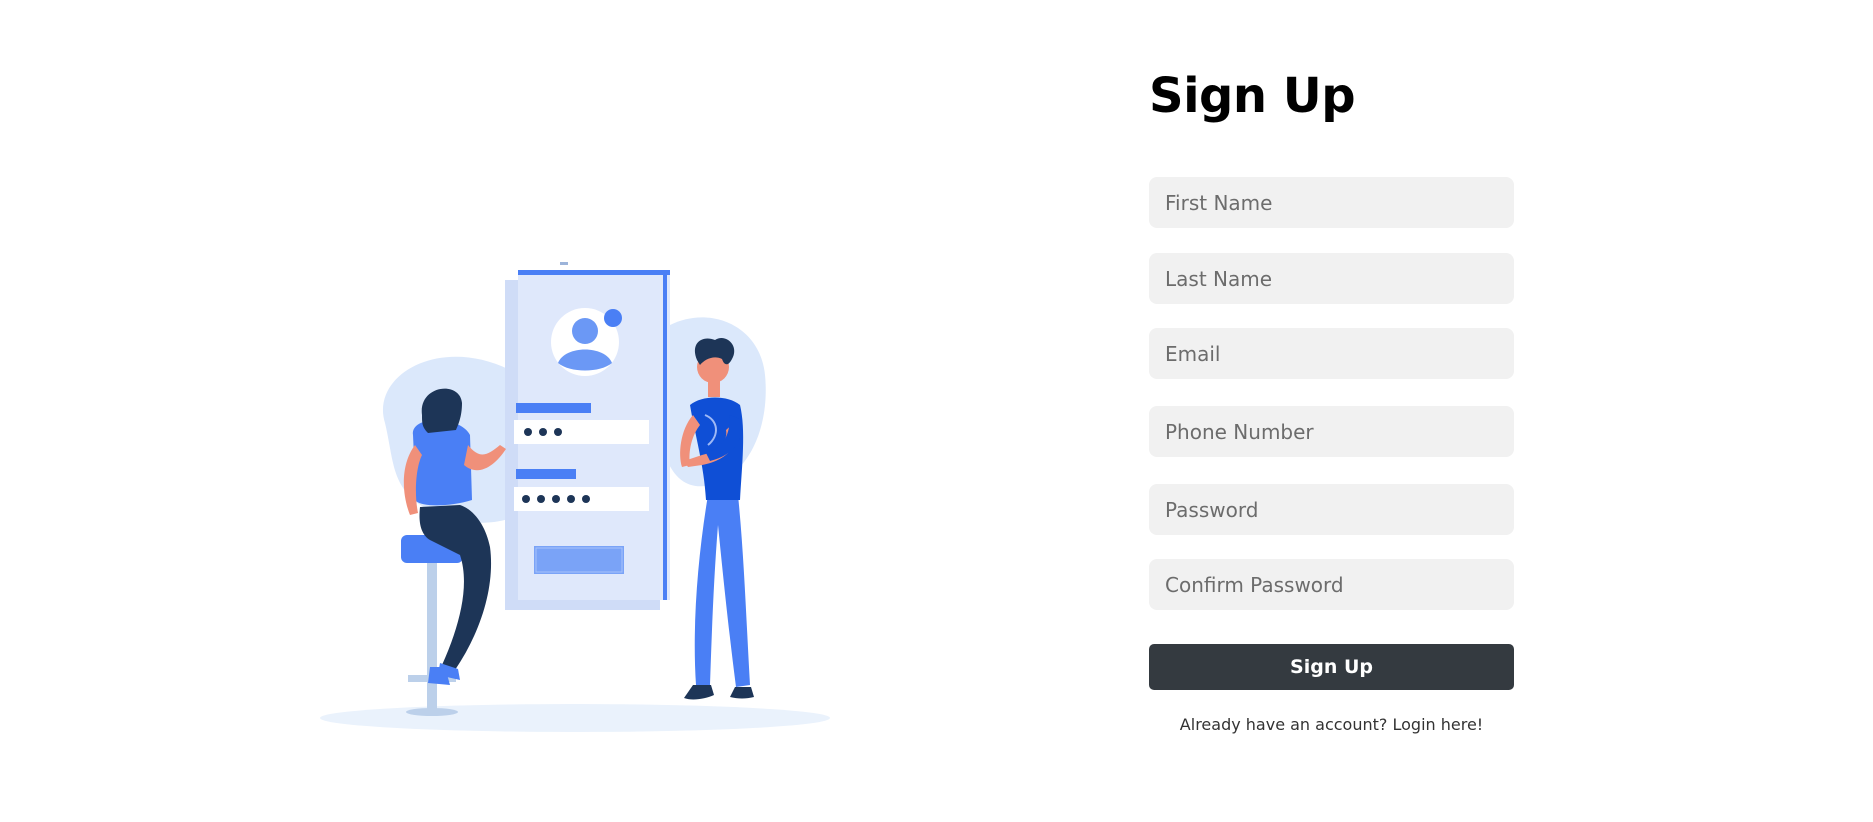 This screenshot has height=822, width=1873. What do you see at coordinates (1331, 353) in the screenshot?
I see `email-input` at bounding box center [1331, 353].